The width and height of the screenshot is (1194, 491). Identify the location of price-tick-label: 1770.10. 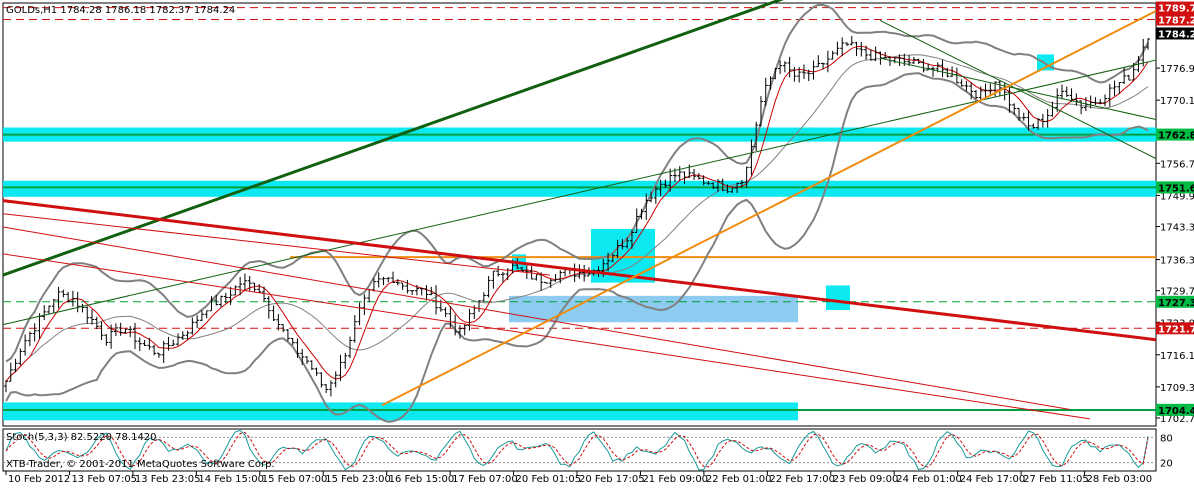
(1177, 101).